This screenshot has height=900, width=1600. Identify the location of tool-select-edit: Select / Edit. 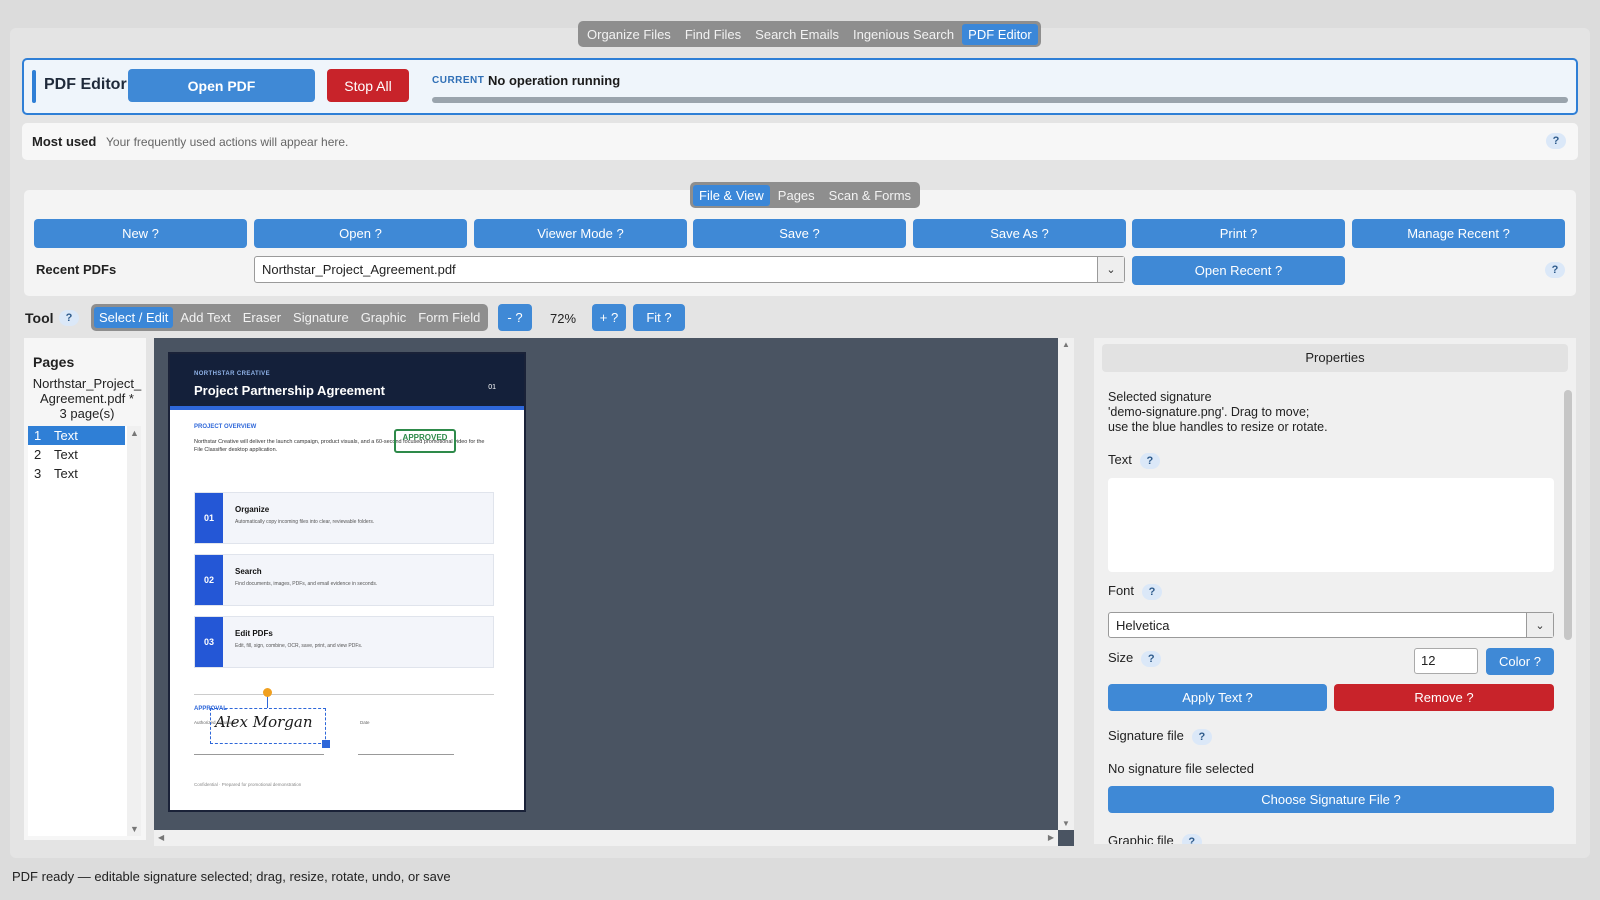
(134, 317).